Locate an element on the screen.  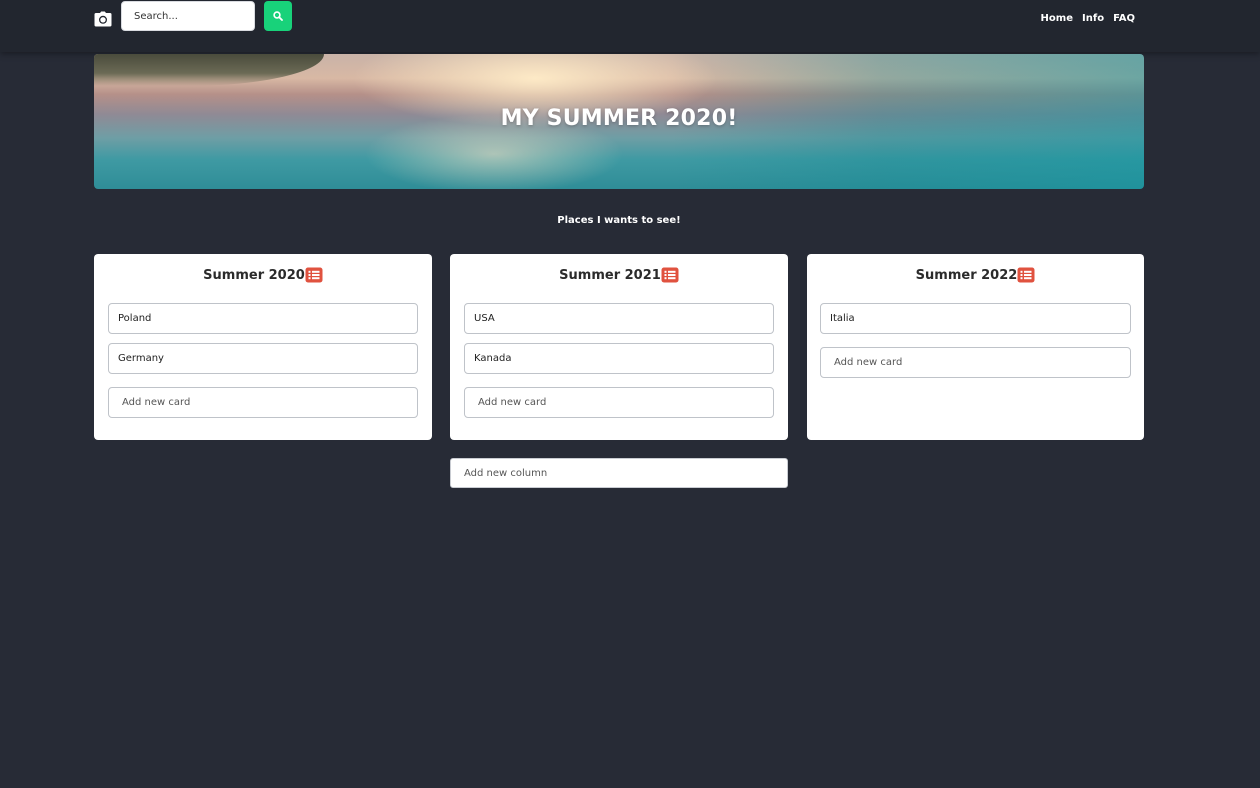
camera-icon is located at coordinates (103, 19).